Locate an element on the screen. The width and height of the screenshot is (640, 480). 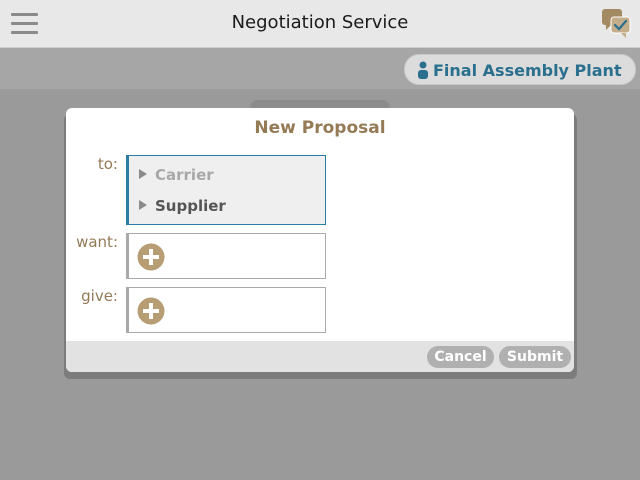
app-title: Negotiation Service is located at coordinates (320, 22).